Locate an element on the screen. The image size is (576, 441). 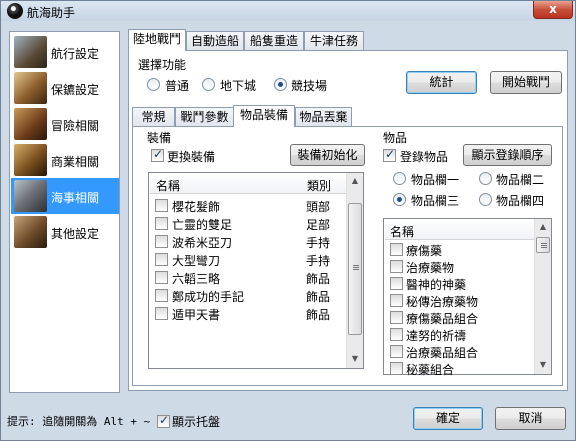
login-items-checkbox is located at coordinates (389, 154).